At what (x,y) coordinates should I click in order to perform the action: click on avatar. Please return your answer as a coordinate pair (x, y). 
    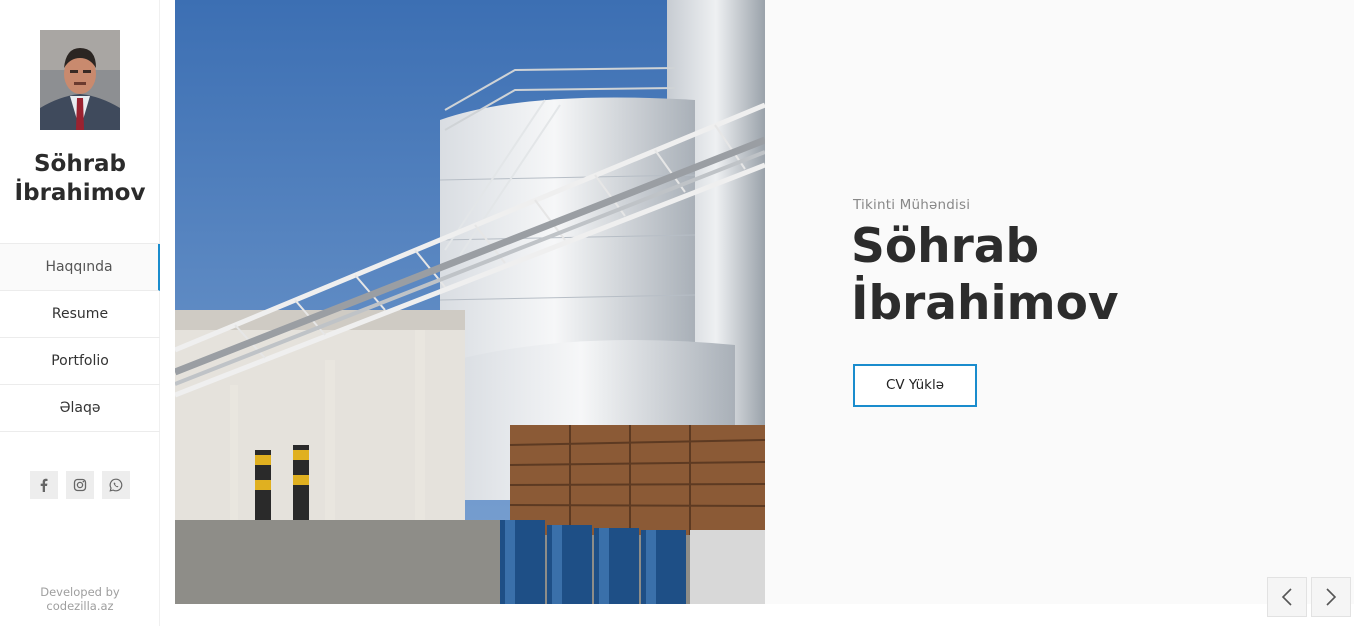
    Looking at the image, I should click on (80, 80).